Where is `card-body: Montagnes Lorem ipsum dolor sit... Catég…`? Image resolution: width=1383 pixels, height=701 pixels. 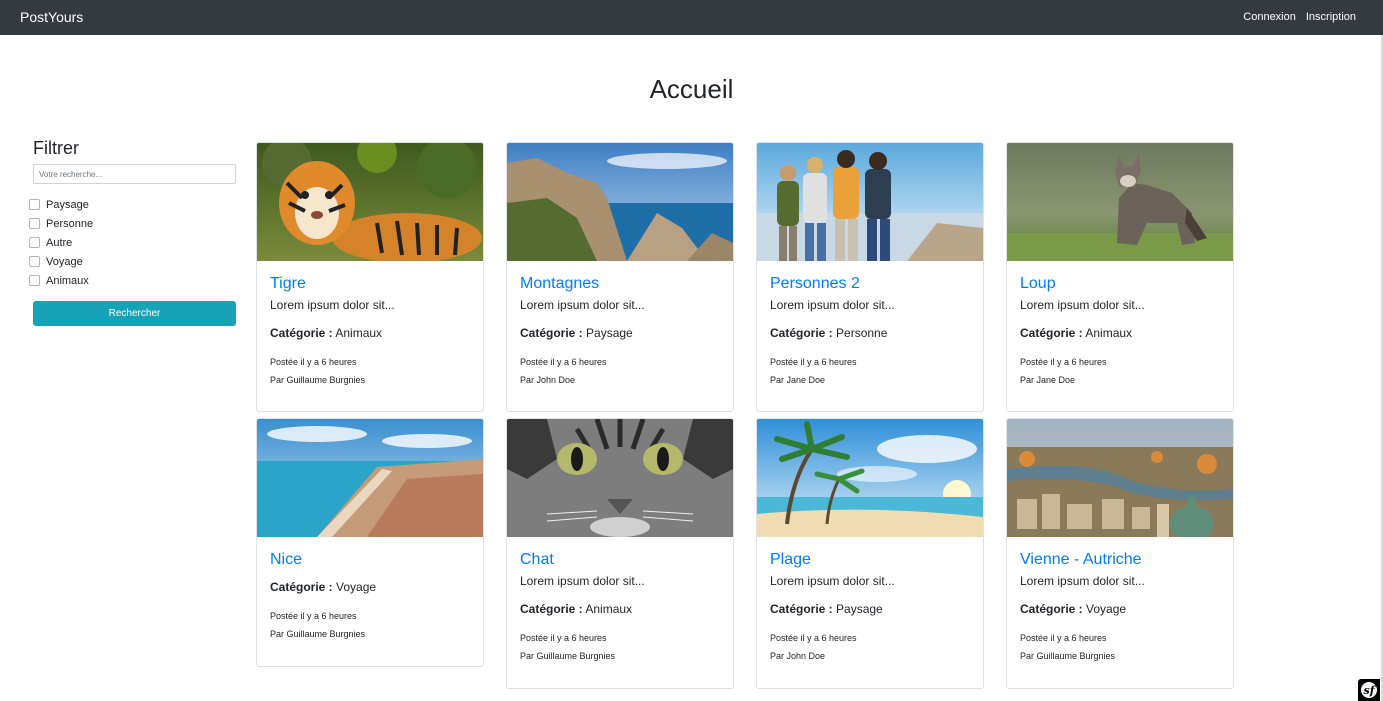
card-body: Montagnes Lorem ipsum dolor sit... Catég… is located at coordinates (620, 325).